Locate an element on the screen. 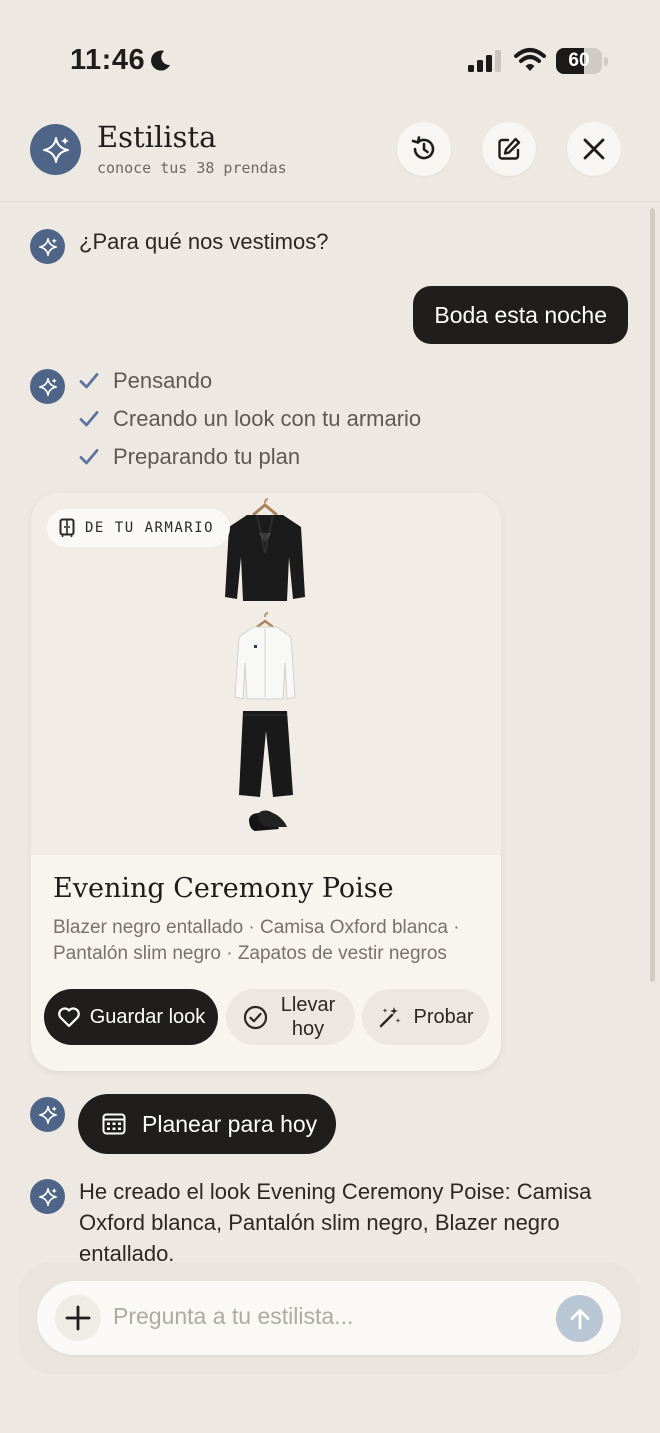 This screenshot has height=1433, width=660. user-message: Boda esta noche is located at coordinates (520, 315).